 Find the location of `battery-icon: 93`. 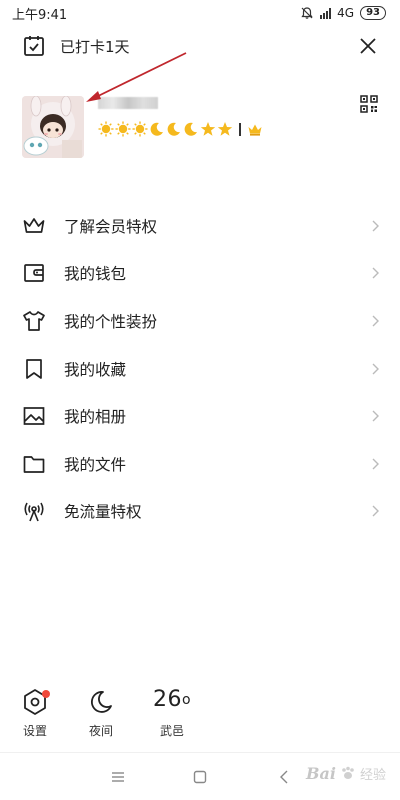

battery-icon: 93 is located at coordinates (373, 13).